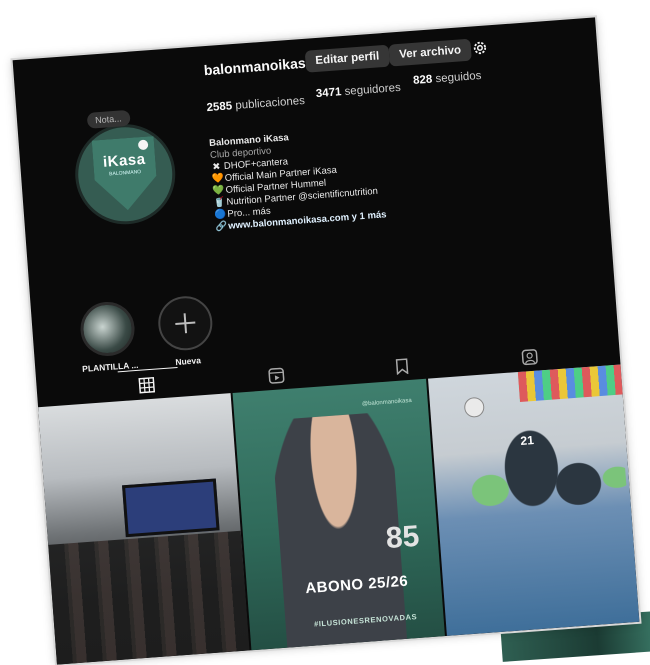 The width and height of the screenshot is (650, 665). I want to click on crest-text: iKasa, so click(124, 160).